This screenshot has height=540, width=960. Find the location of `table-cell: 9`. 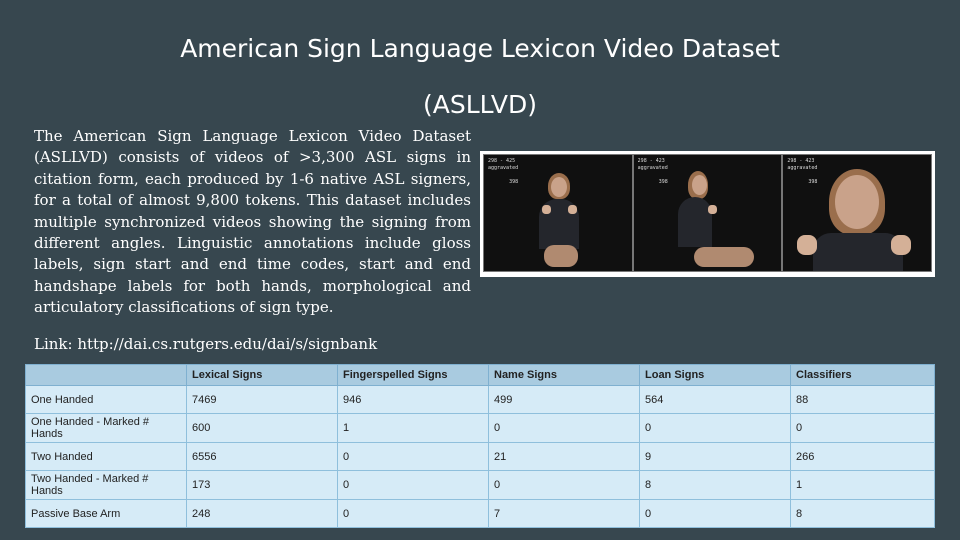

table-cell: 9 is located at coordinates (715, 456).